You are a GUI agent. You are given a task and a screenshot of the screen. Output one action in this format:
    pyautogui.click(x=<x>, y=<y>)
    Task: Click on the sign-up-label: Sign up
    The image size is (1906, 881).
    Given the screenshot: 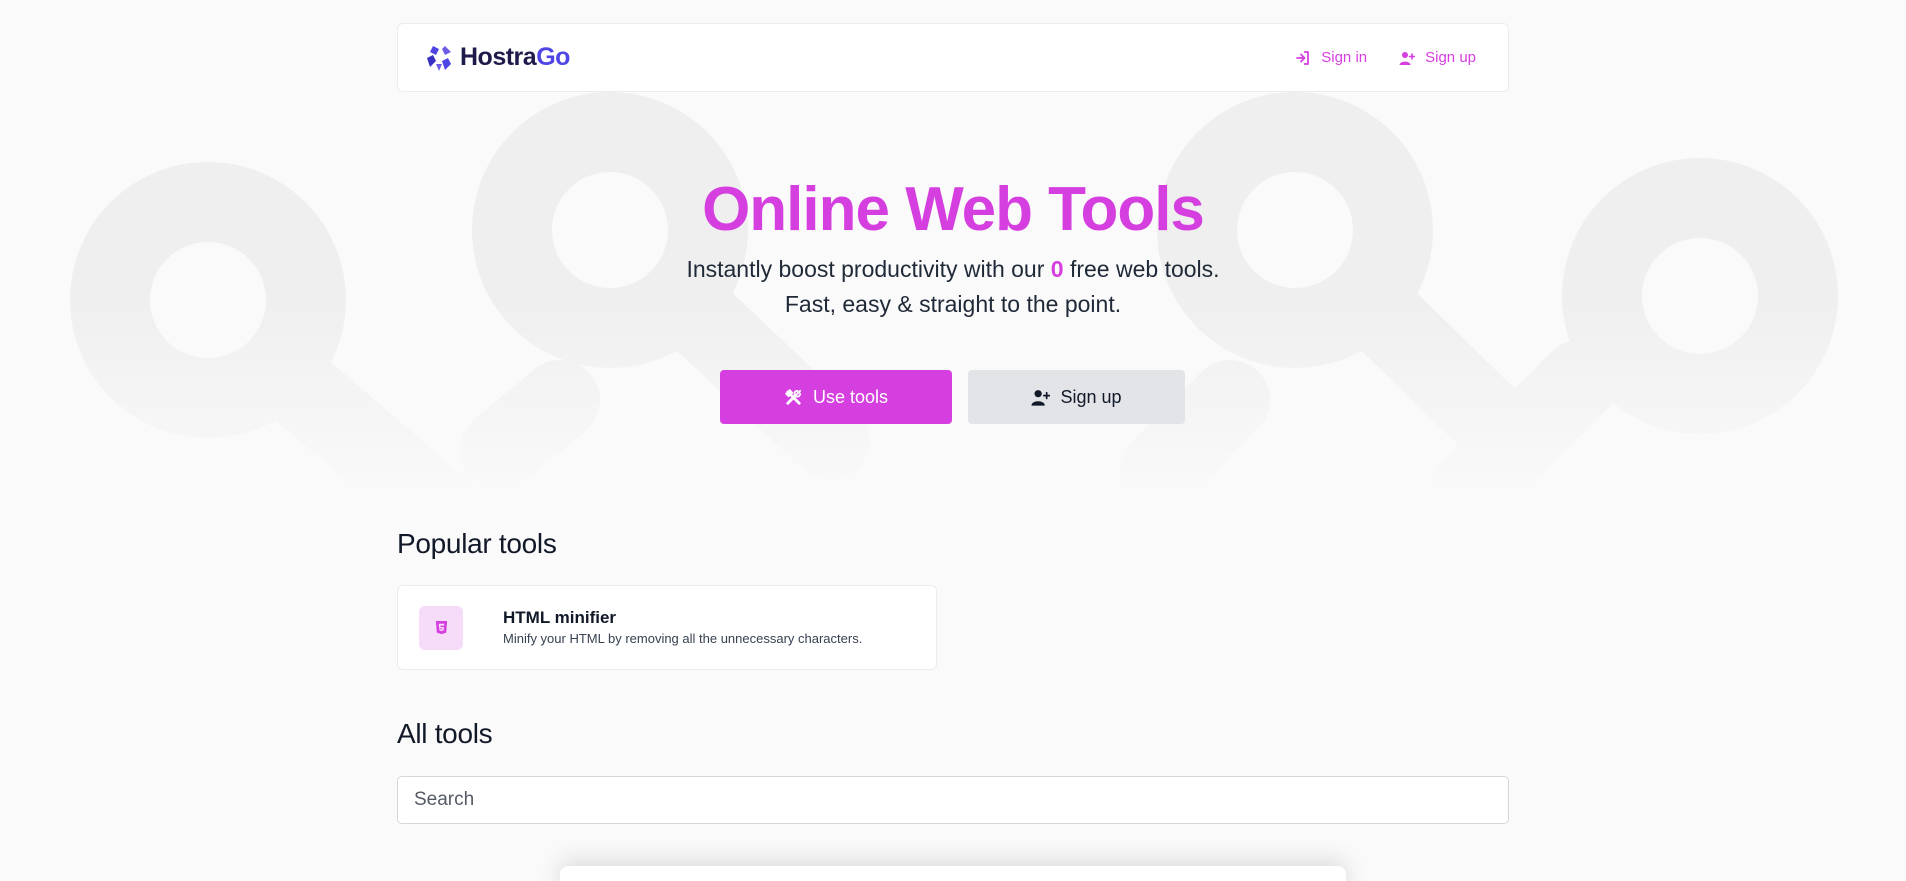 What is the action you would take?
    pyautogui.click(x=1450, y=57)
    